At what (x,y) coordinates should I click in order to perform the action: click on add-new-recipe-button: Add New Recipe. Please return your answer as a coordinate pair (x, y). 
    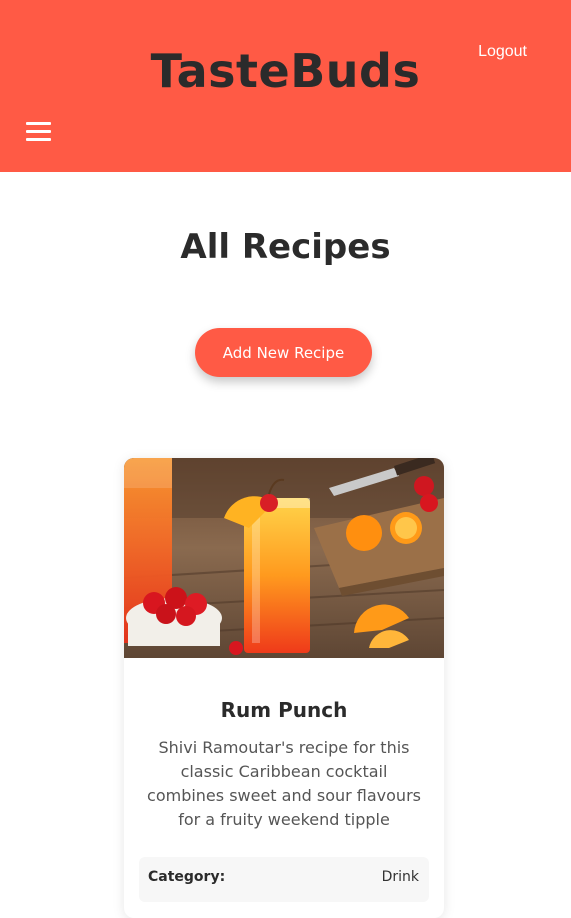
    Looking at the image, I should click on (283, 352).